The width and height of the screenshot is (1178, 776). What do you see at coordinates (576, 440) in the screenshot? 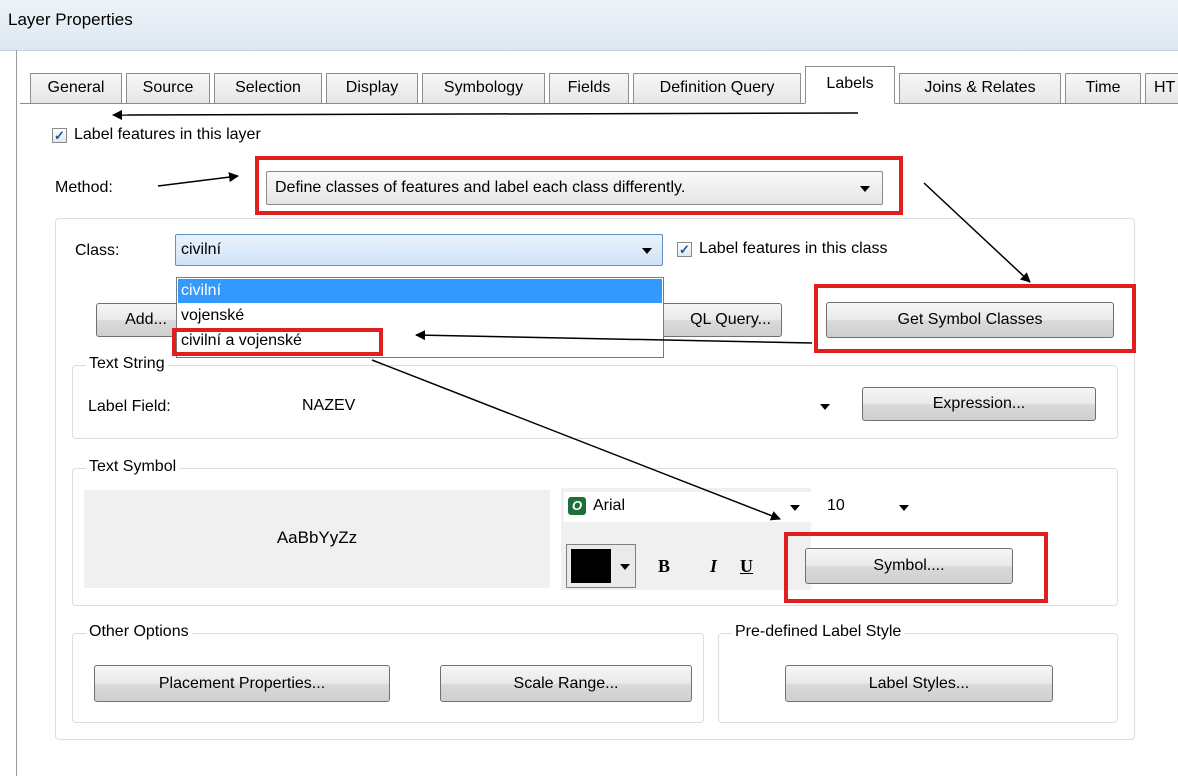
I see `arrow-to-symbol` at bounding box center [576, 440].